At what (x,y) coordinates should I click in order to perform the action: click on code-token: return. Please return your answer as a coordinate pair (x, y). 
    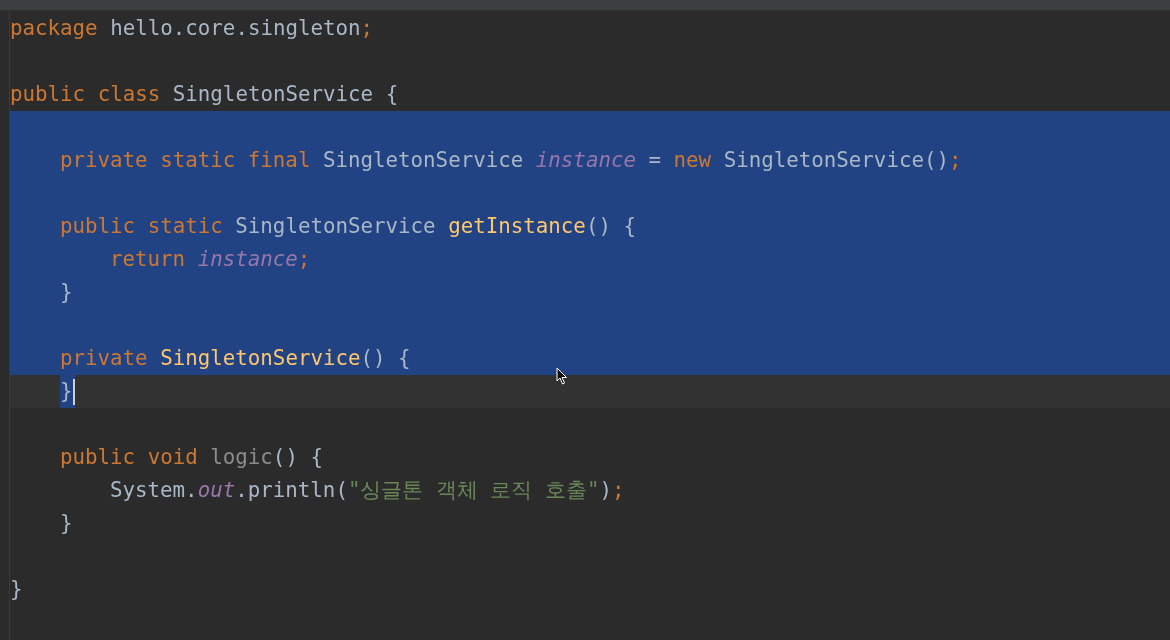
    Looking at the image, I should click on (148, 259).